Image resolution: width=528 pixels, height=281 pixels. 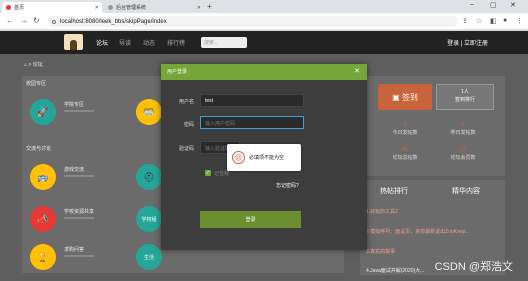 I want to click on sign-in-button: ▣ 签到, so click(x=405, y=97).